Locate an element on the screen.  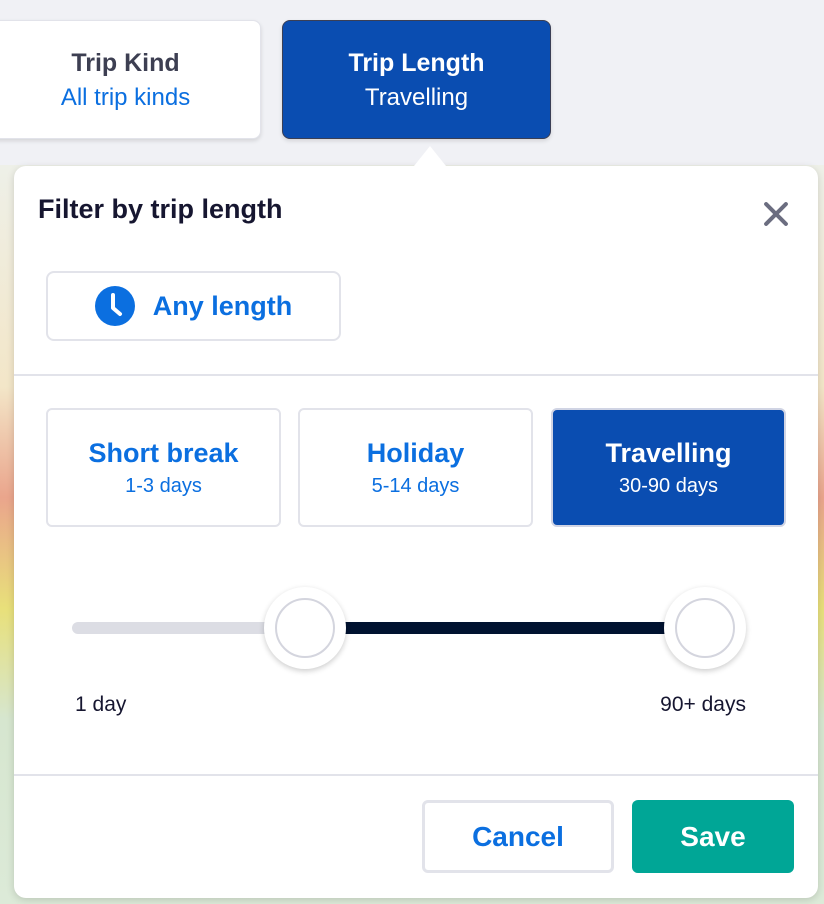
option-travelling: Travelling 30-90 days is located at coordinates (668, 467).